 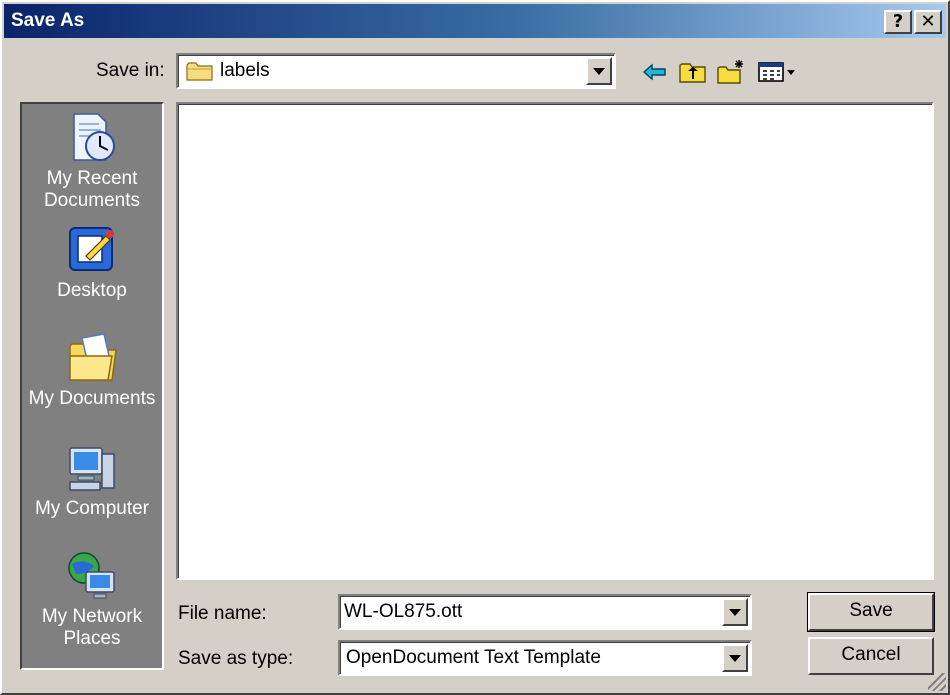 I want to click on place-my-computer: My Computer, so click(x=92, y=480).